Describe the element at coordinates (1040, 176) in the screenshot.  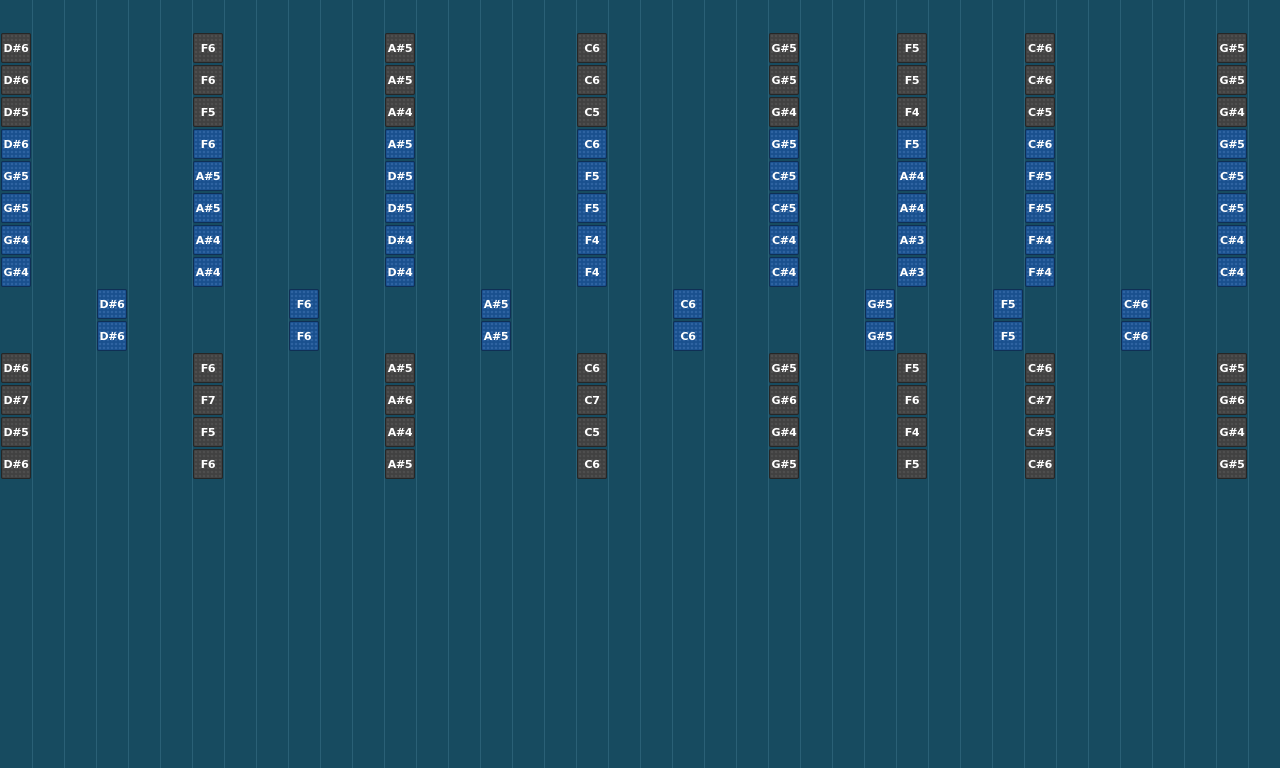
I see `note-block: F#5` at that location.